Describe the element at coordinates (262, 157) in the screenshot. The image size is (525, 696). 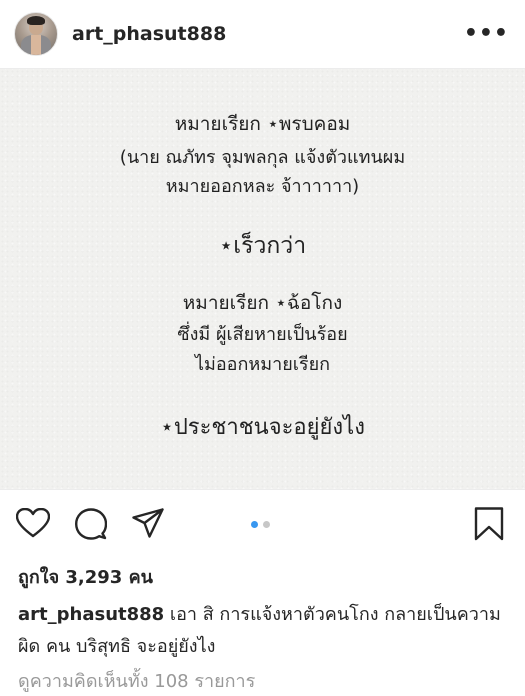
I see `post-text-line: (นาย ณภัทร จุมพลกุล แจ้งตัวแทนผม` at that location.